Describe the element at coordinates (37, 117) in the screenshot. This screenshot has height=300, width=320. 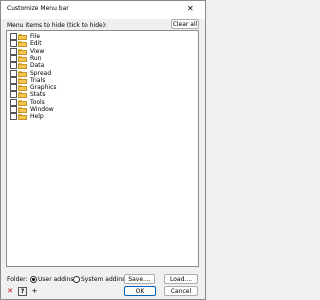
I see `menu-item-label: Help` at that location.